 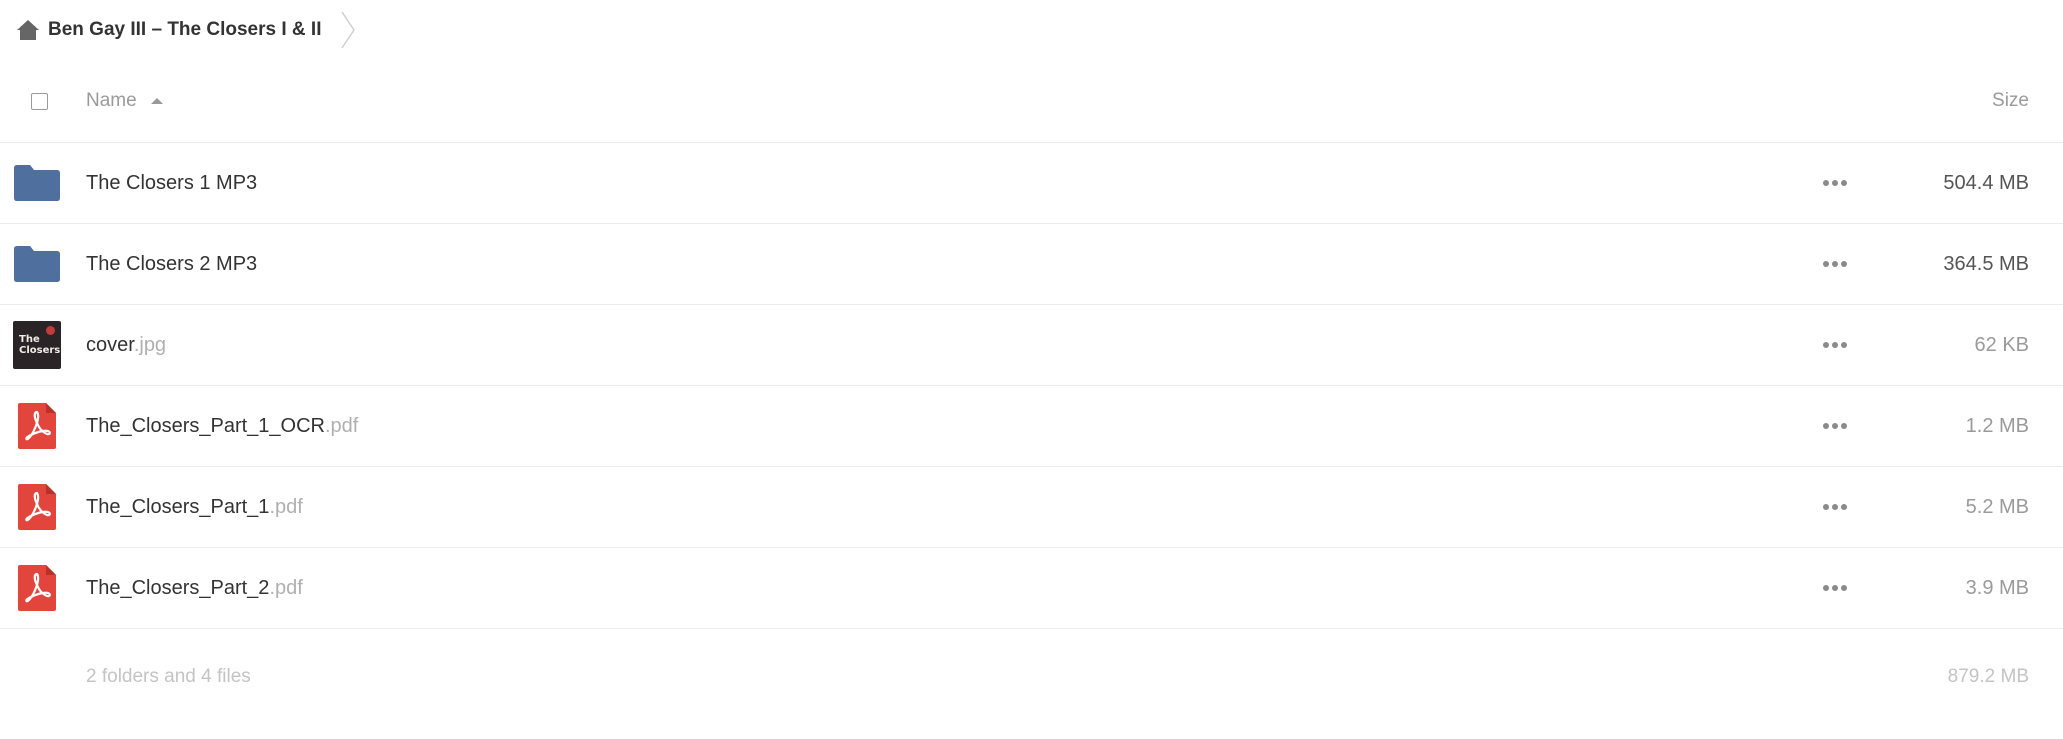 What do you see at coordinates (1031, 30) in the screenshot?
I see `breadcrumb: Ben Gay III – The Closers I & II` at bounding box center [1031, 30].